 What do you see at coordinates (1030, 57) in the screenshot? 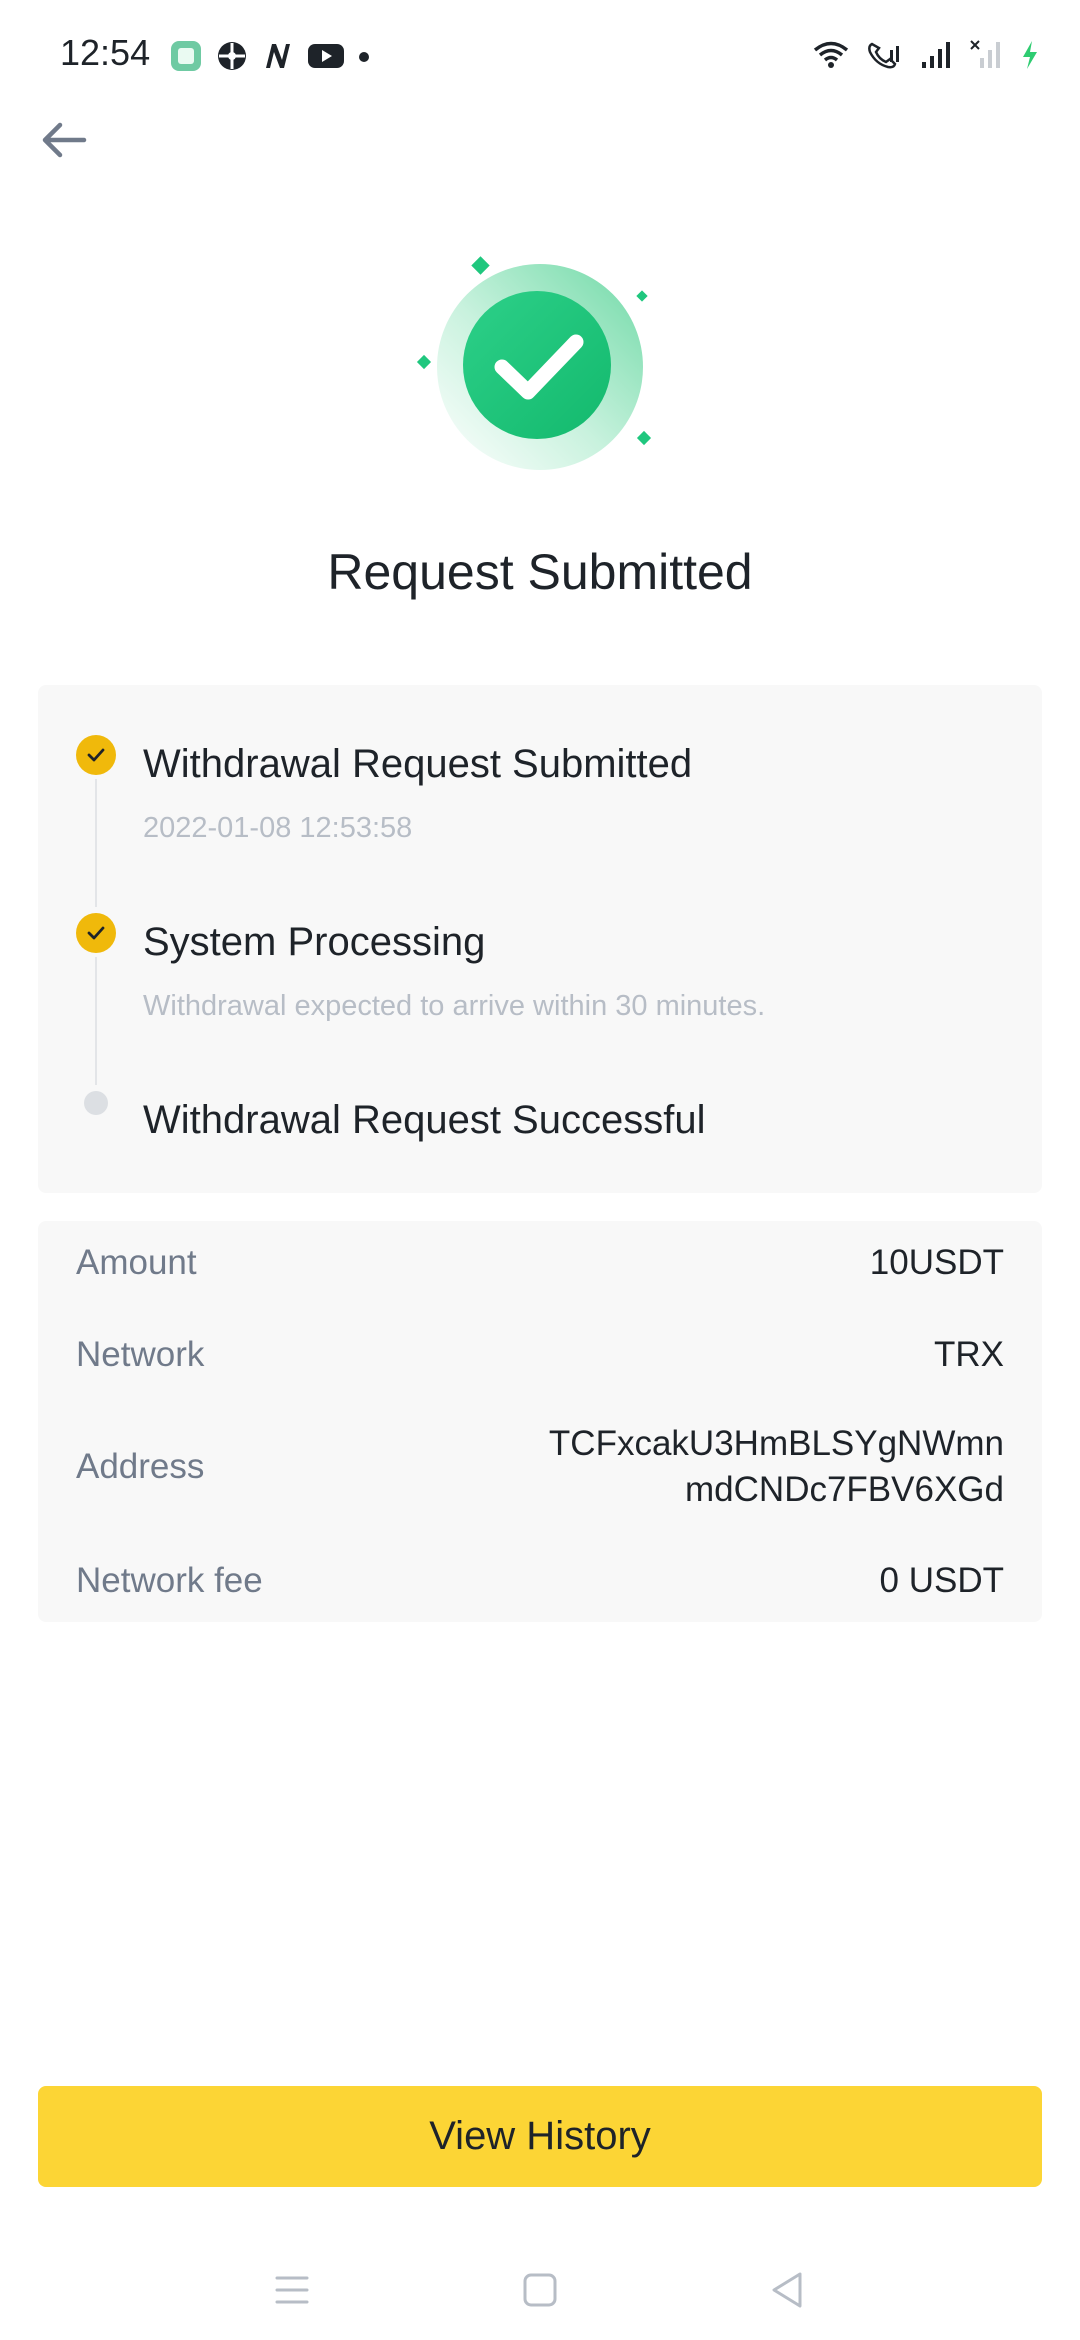
I see `charging-icon` at bounding box center [1030, 57].